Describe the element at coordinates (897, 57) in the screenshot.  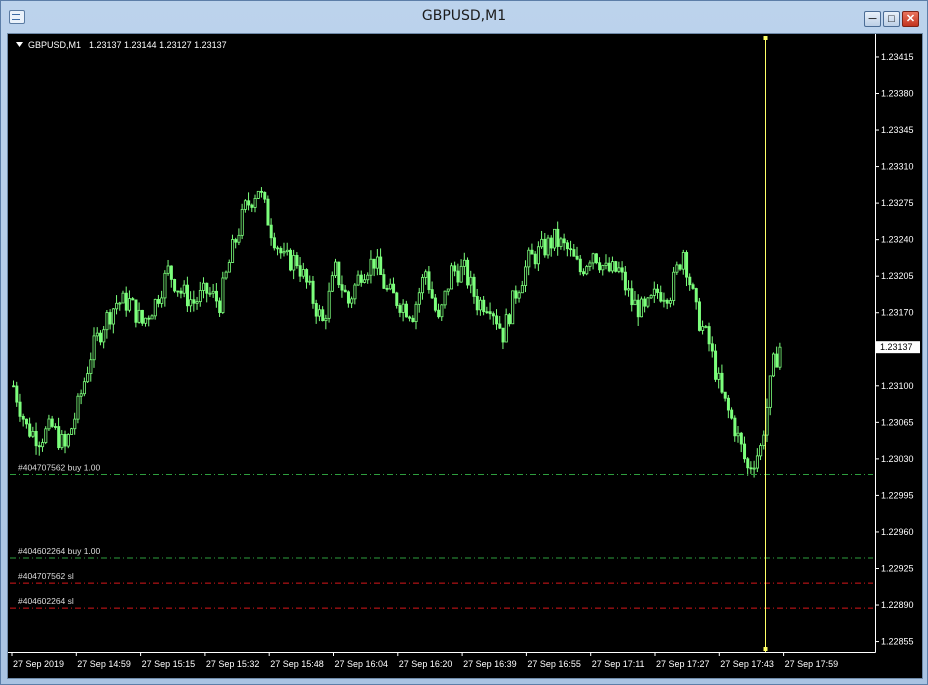
I see `price-tick-label: 1.23415` at that location.